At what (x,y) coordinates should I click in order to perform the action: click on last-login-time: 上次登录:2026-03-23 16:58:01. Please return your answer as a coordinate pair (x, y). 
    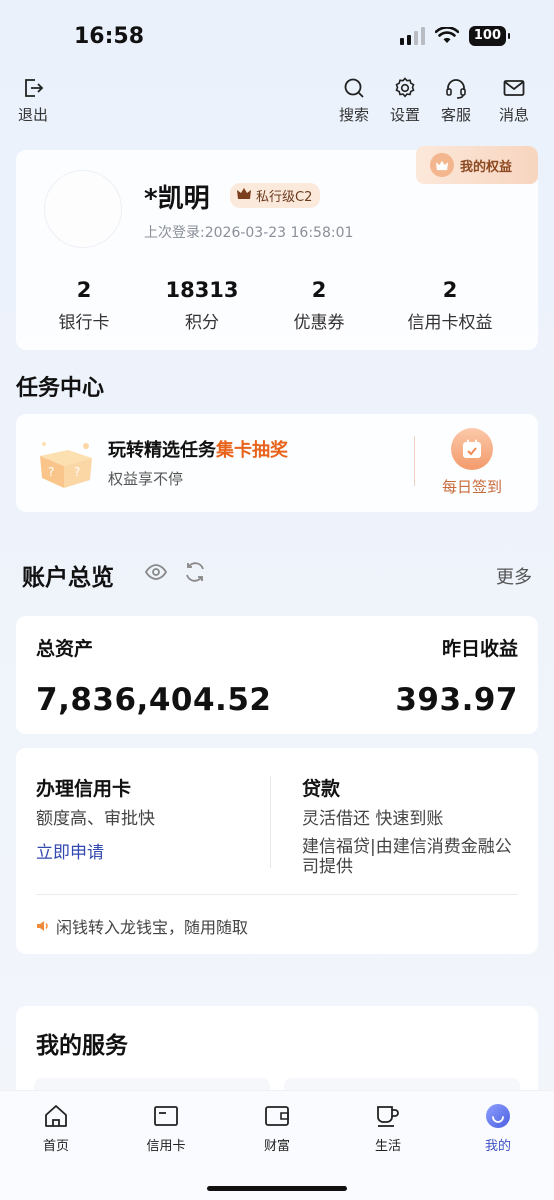
    Looking at the image, I should click on (249, 233).